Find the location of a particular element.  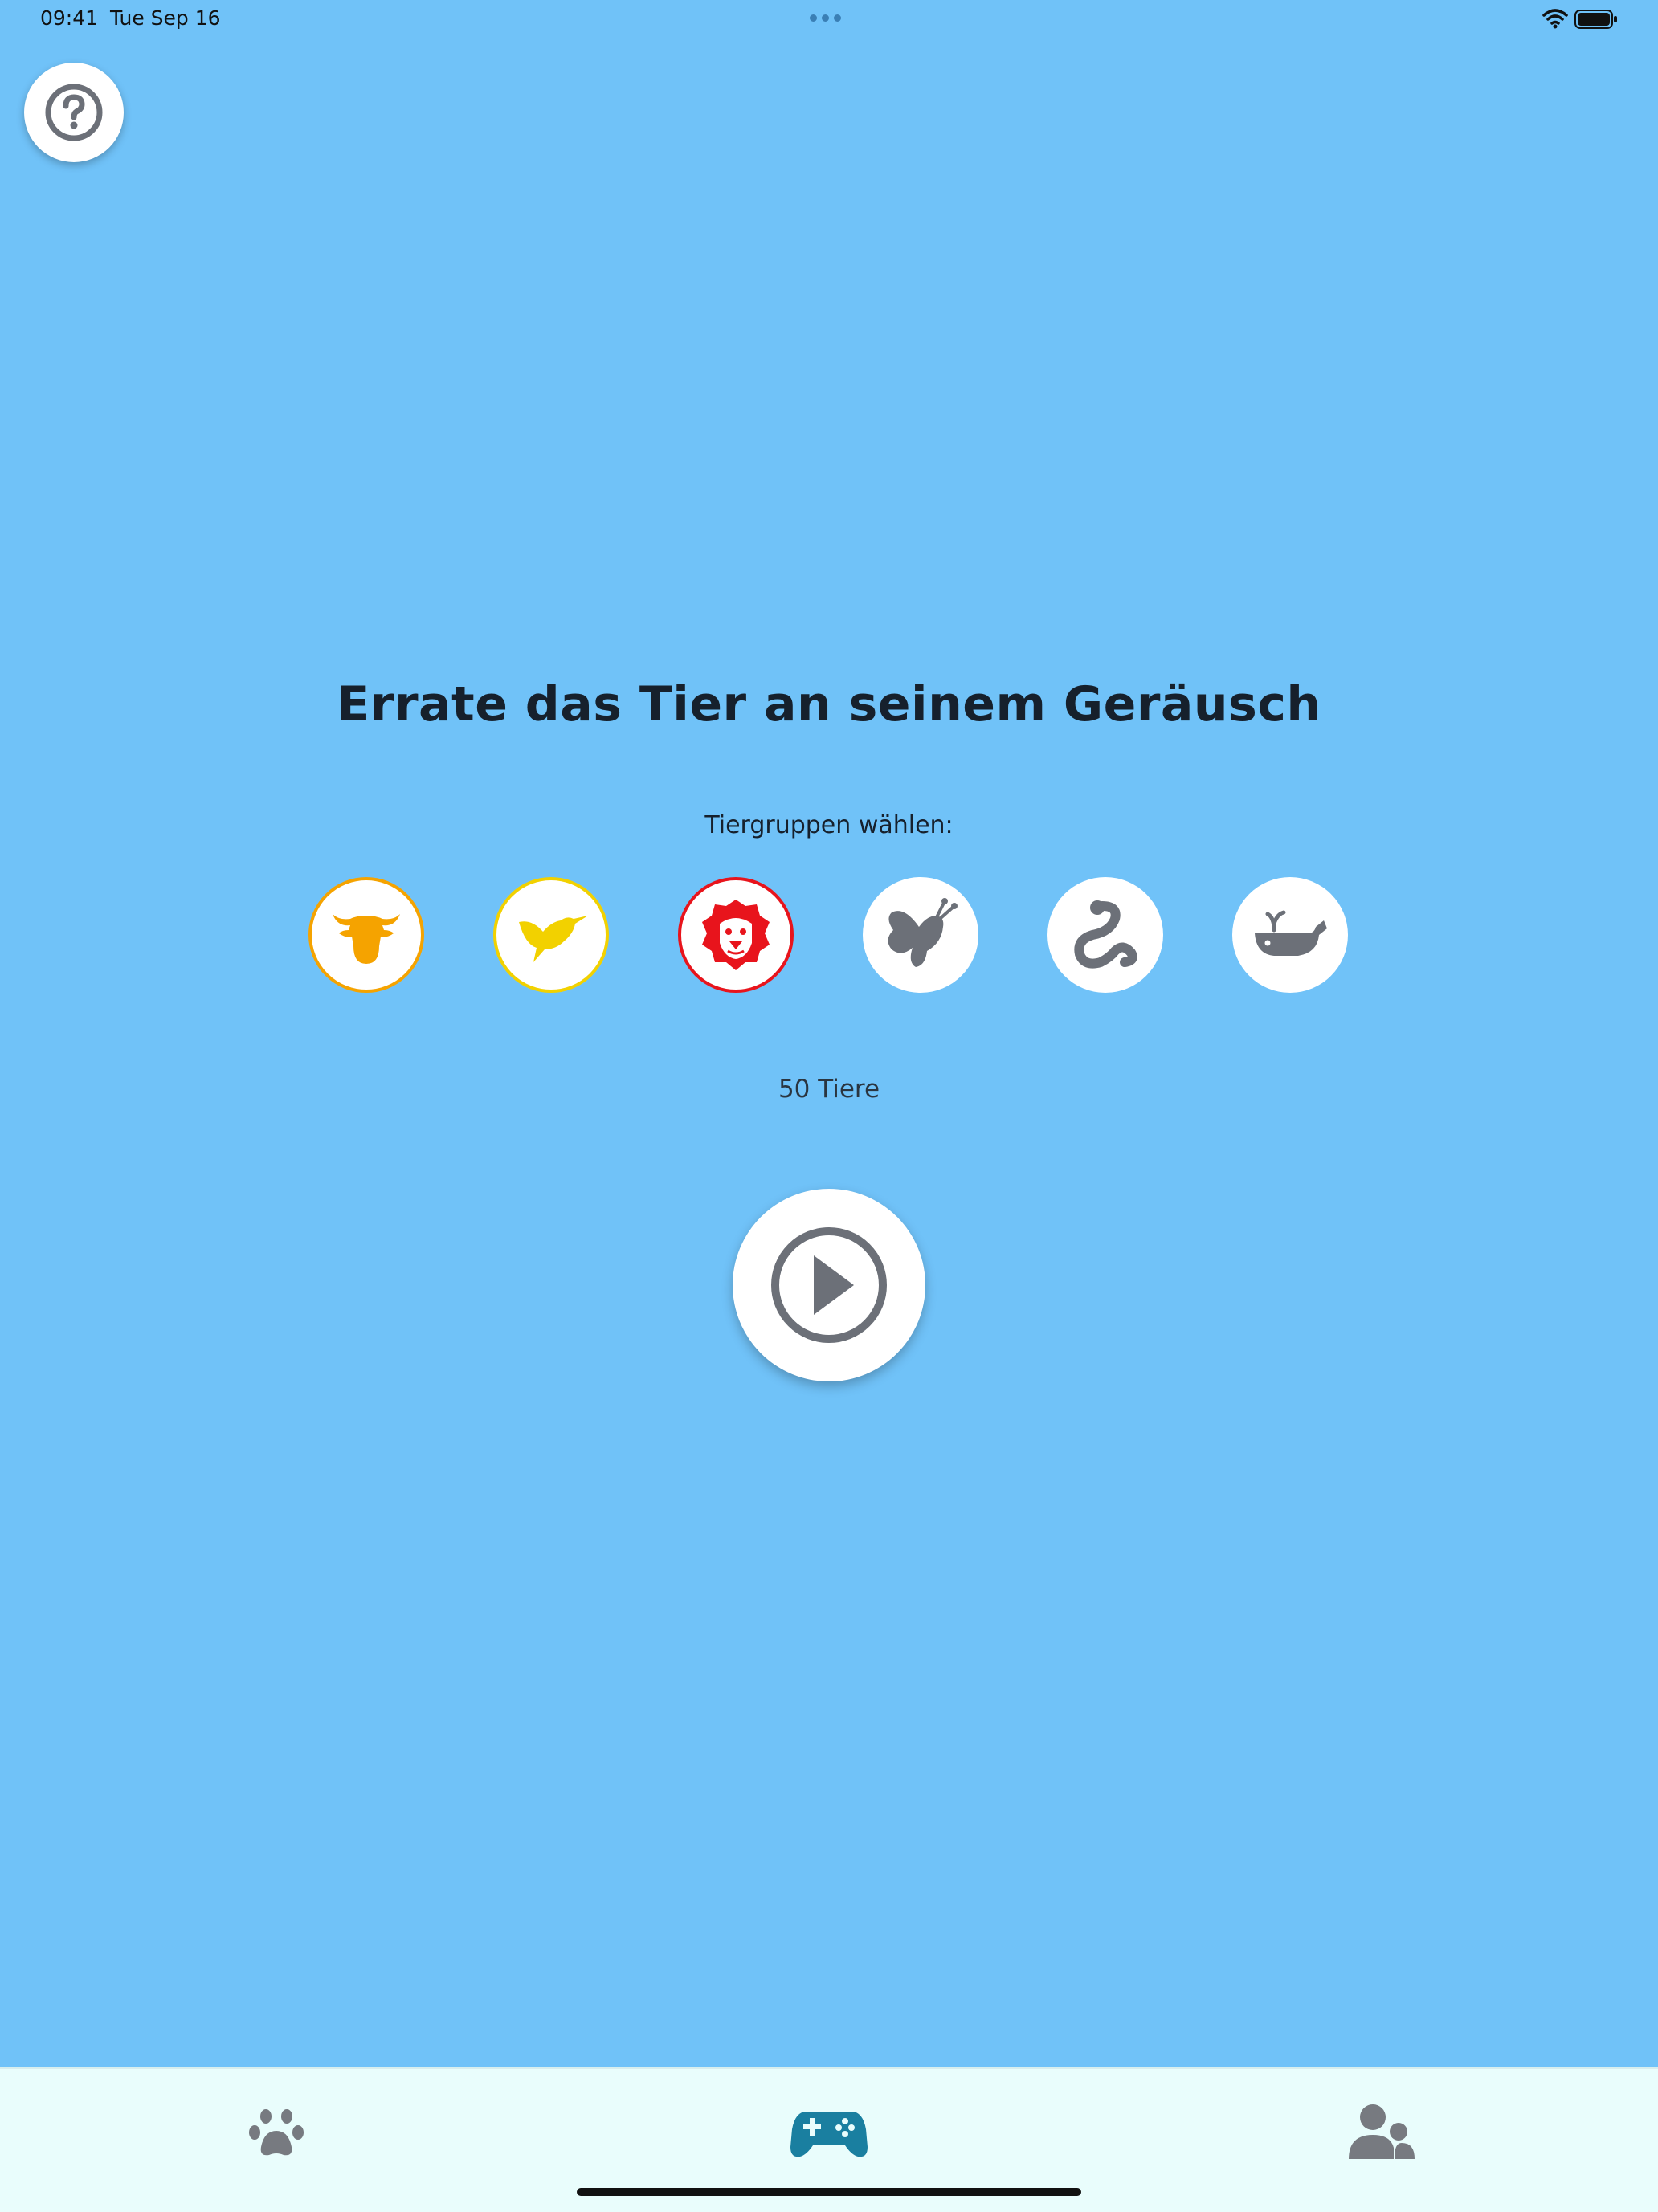

group-button-reptiles is located at coordinates (1105, 935).